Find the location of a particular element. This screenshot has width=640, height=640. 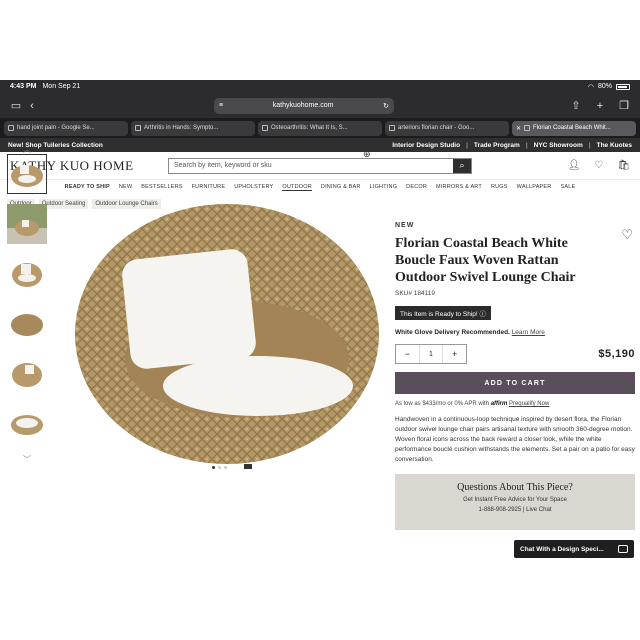

decrease-quantity-button: − is located at coordinates (407, 354).